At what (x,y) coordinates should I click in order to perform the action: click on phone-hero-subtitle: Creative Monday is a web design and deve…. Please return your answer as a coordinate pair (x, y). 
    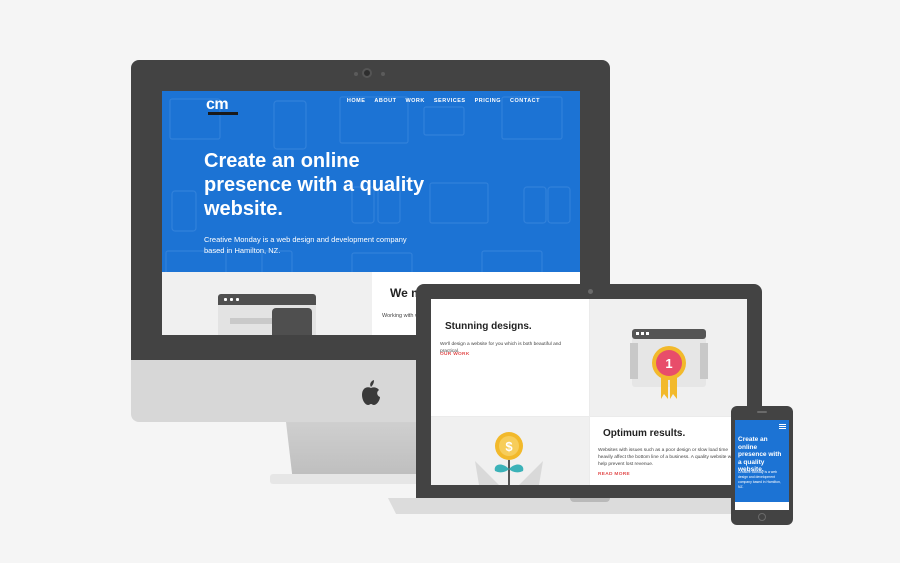
    Looking at the image, I should click on (759, 479).